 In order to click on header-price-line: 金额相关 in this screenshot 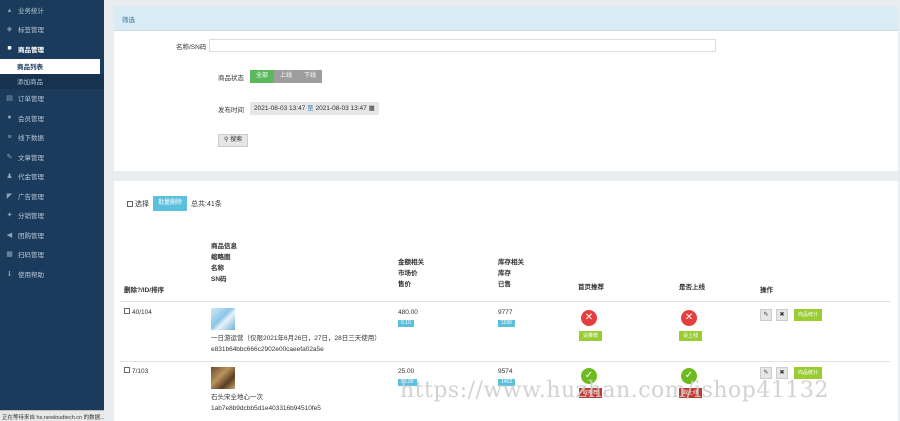, I will do `click(411, 262)`.